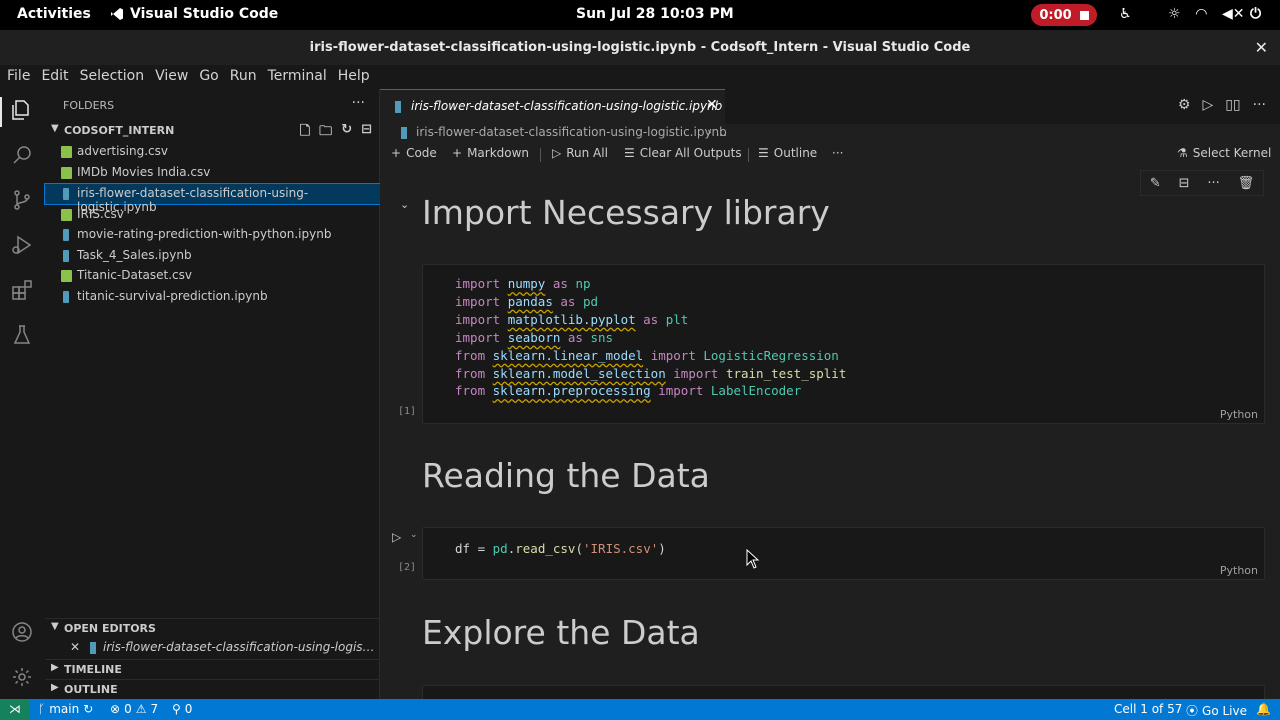  What do you see at coordinates (22, 290) in the screenshot?
I see `extensions-icon` at bounding box center [22, 290].